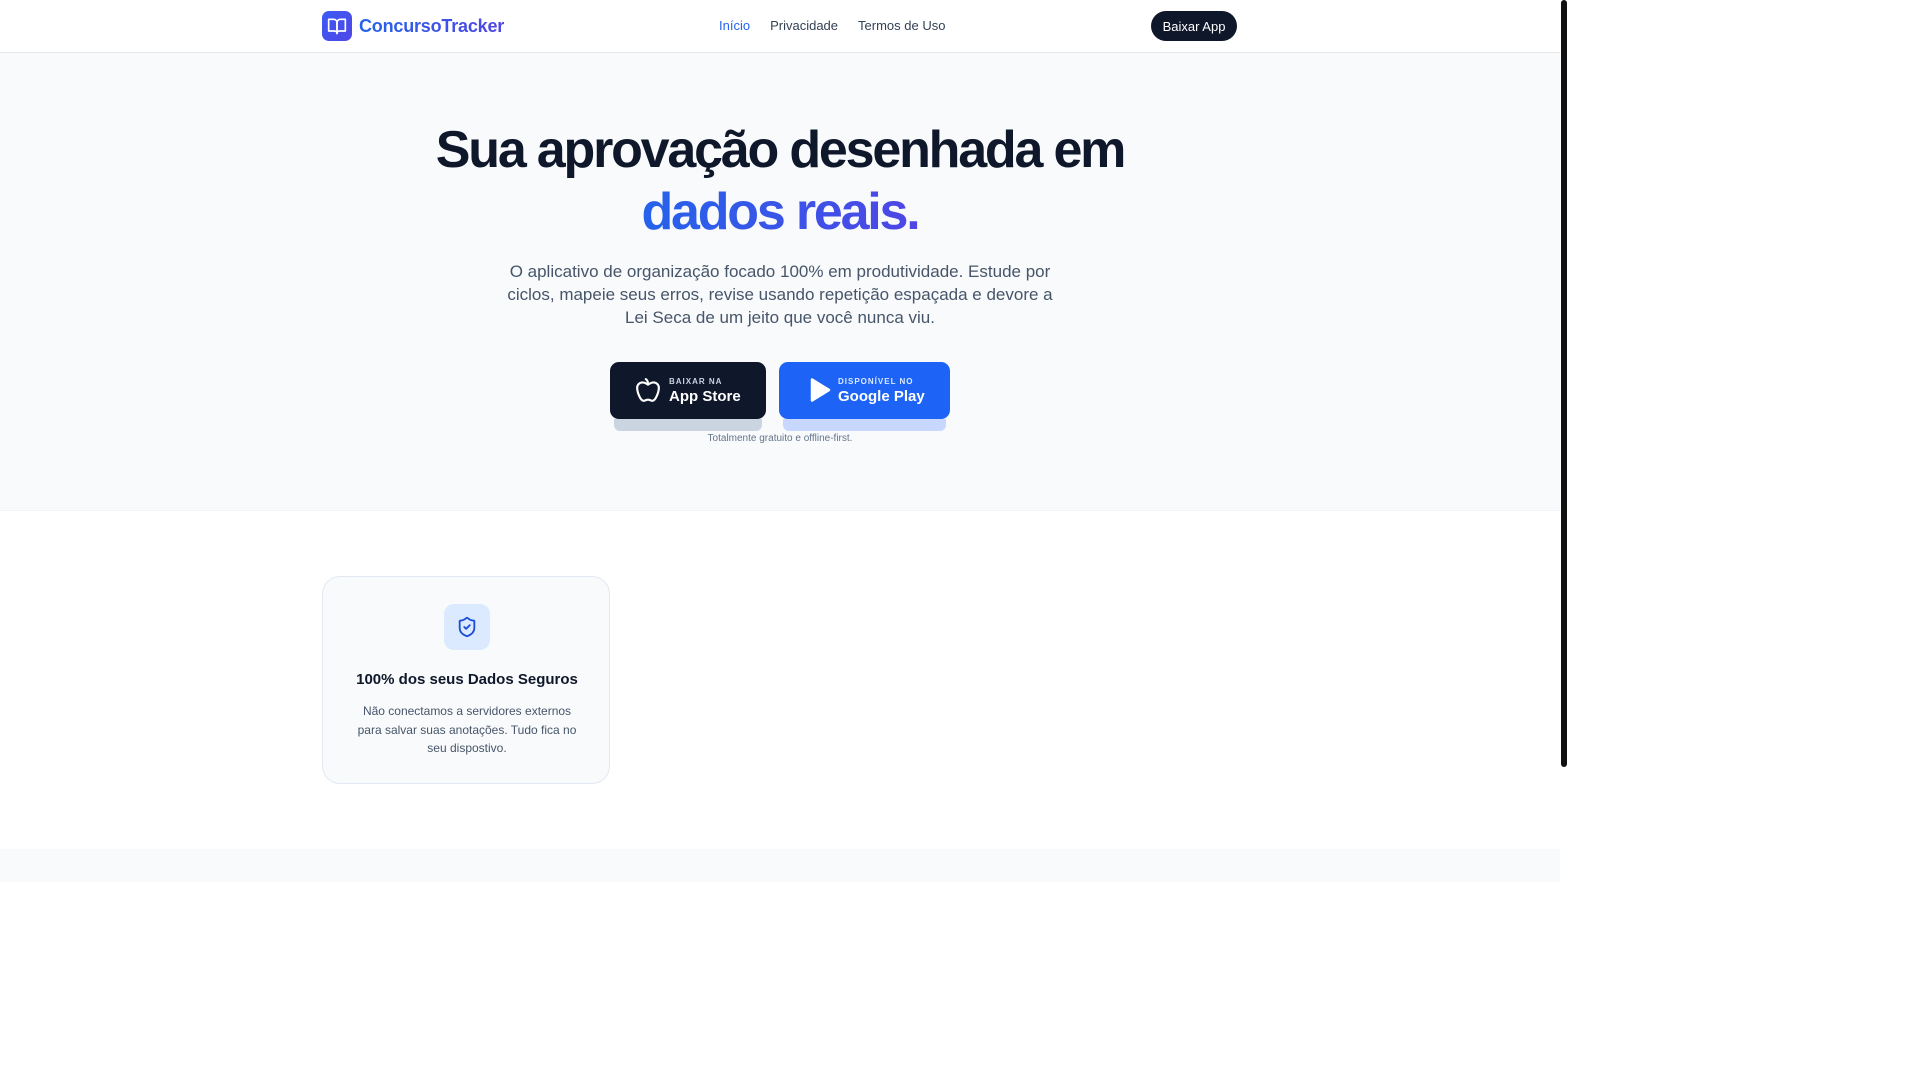 The image size is (1920, 1080). I want to click on hero-title-line2: dados reais., so click(780, 212).